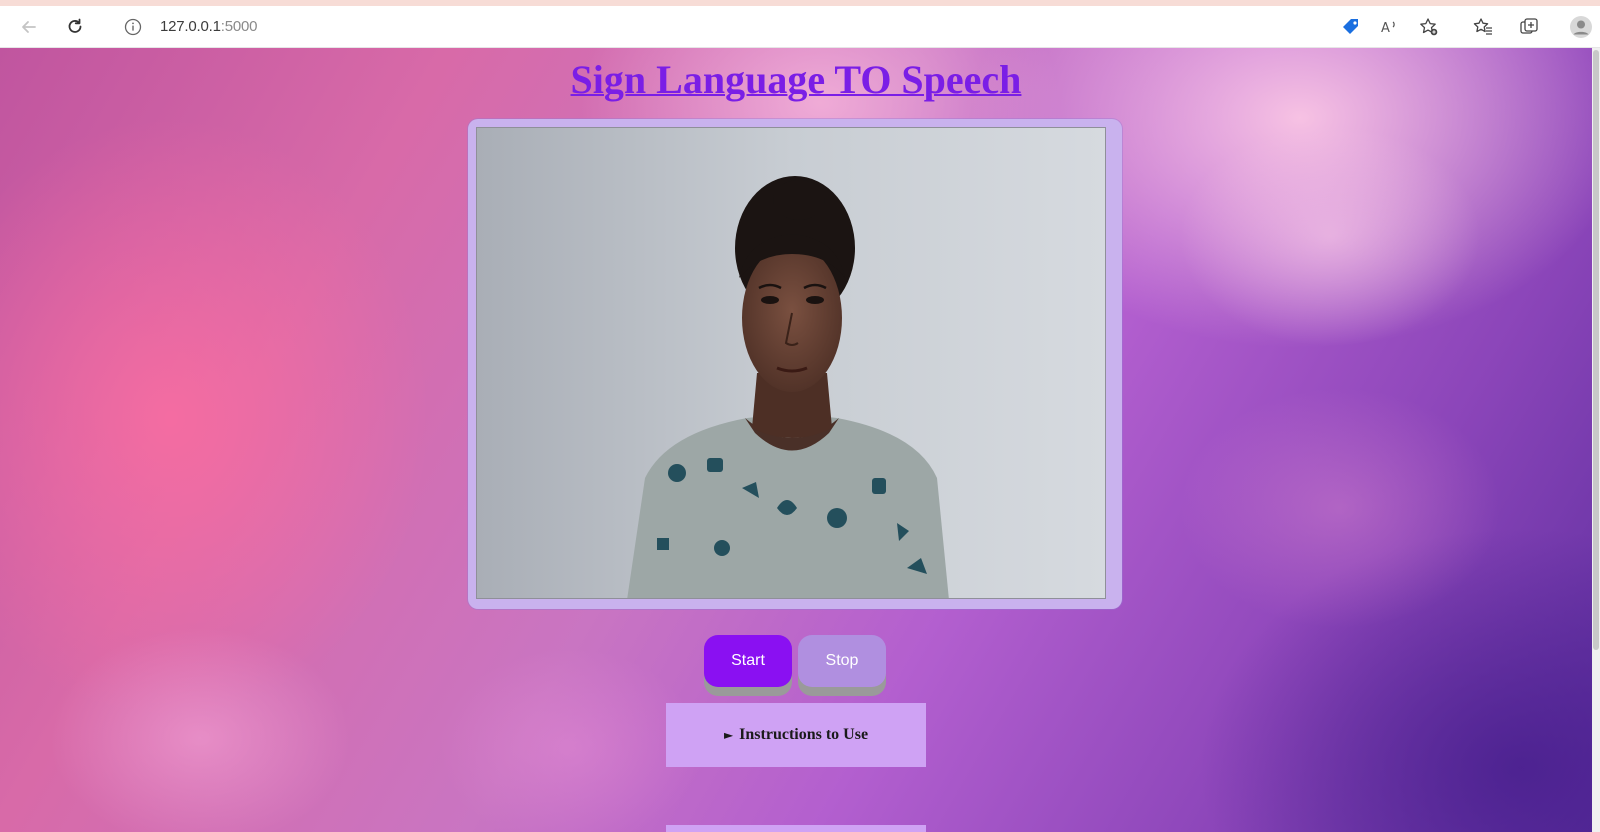 Image resolution: width=1600 pixels, height=832 pixels. I want to click on read-aloud-icon: A, so click(1389, 27).